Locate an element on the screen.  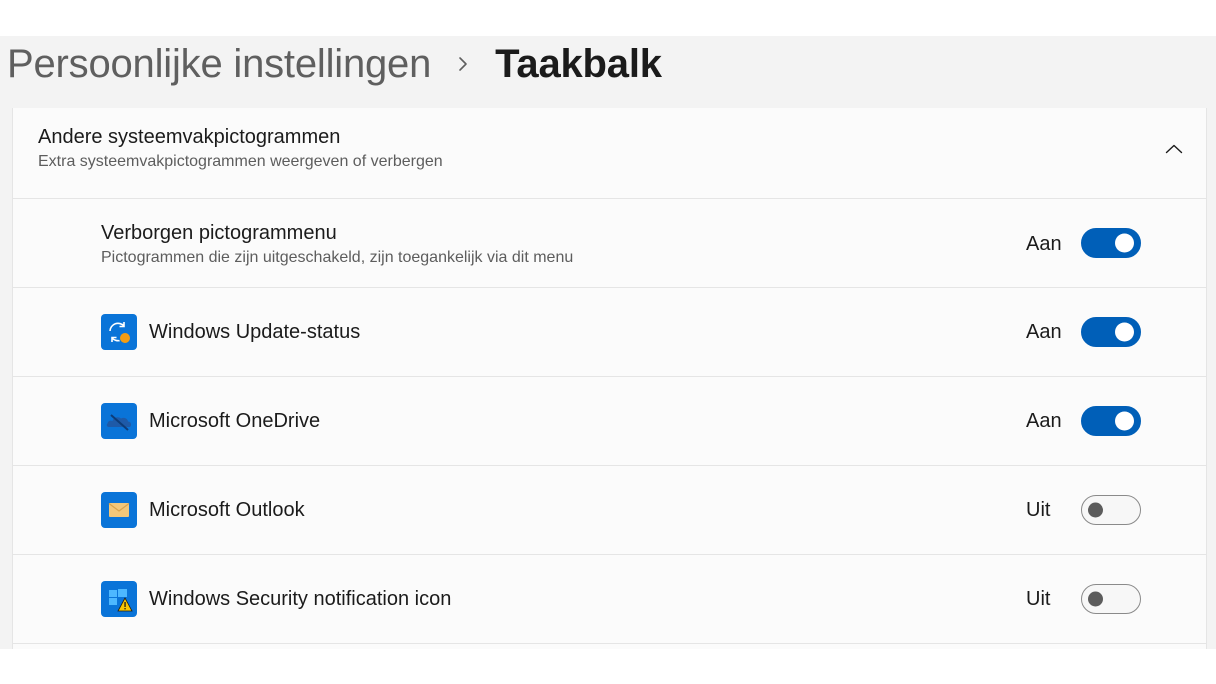
windows-security-toggle is located at coordinates (1111, 599).